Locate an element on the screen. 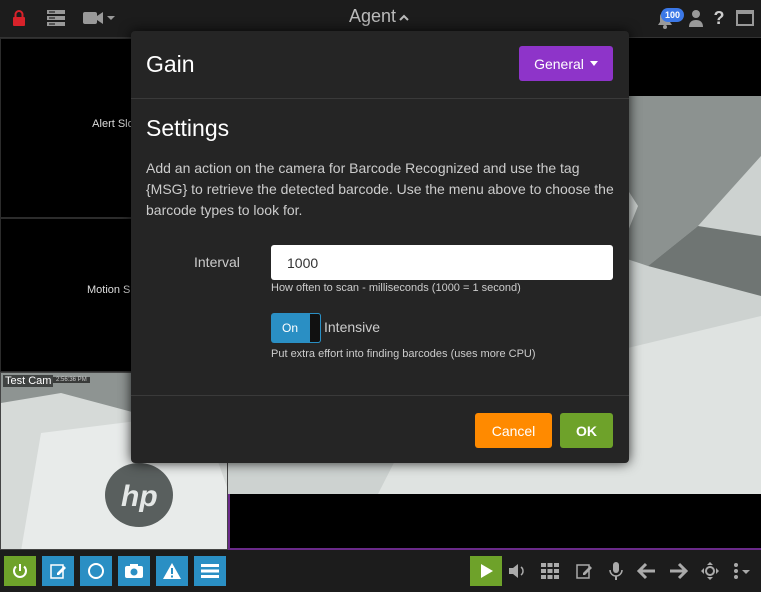 The width and height of the screenshot is (761, 592). agent-title: Agent is located at coordinates (379, 16).